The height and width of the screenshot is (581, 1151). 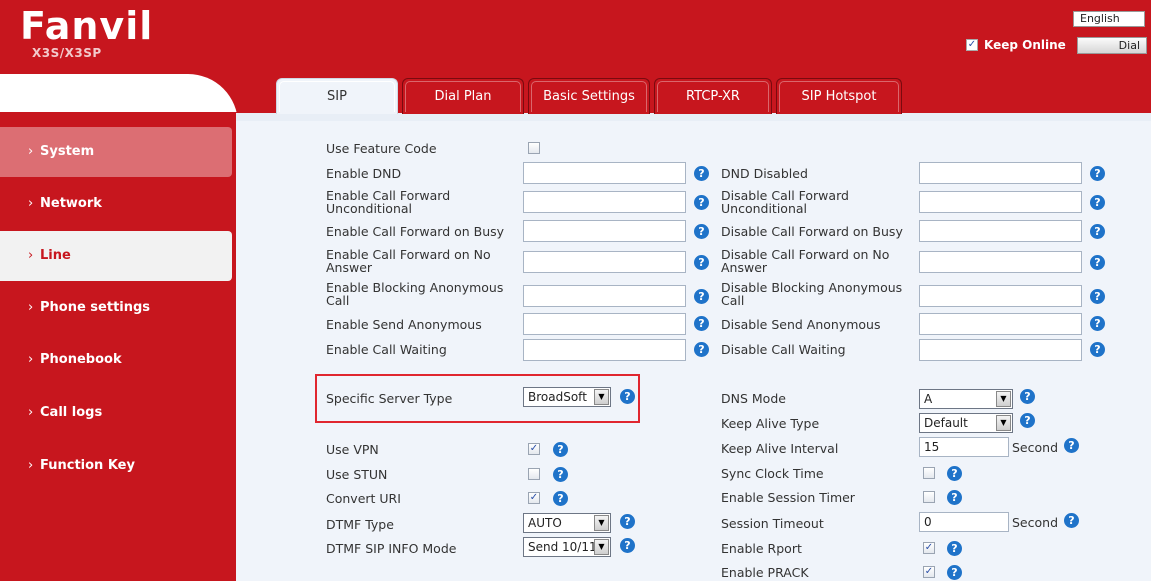 I want to click on use-vpn-label: Use VPN, so click(x=352, y=449).